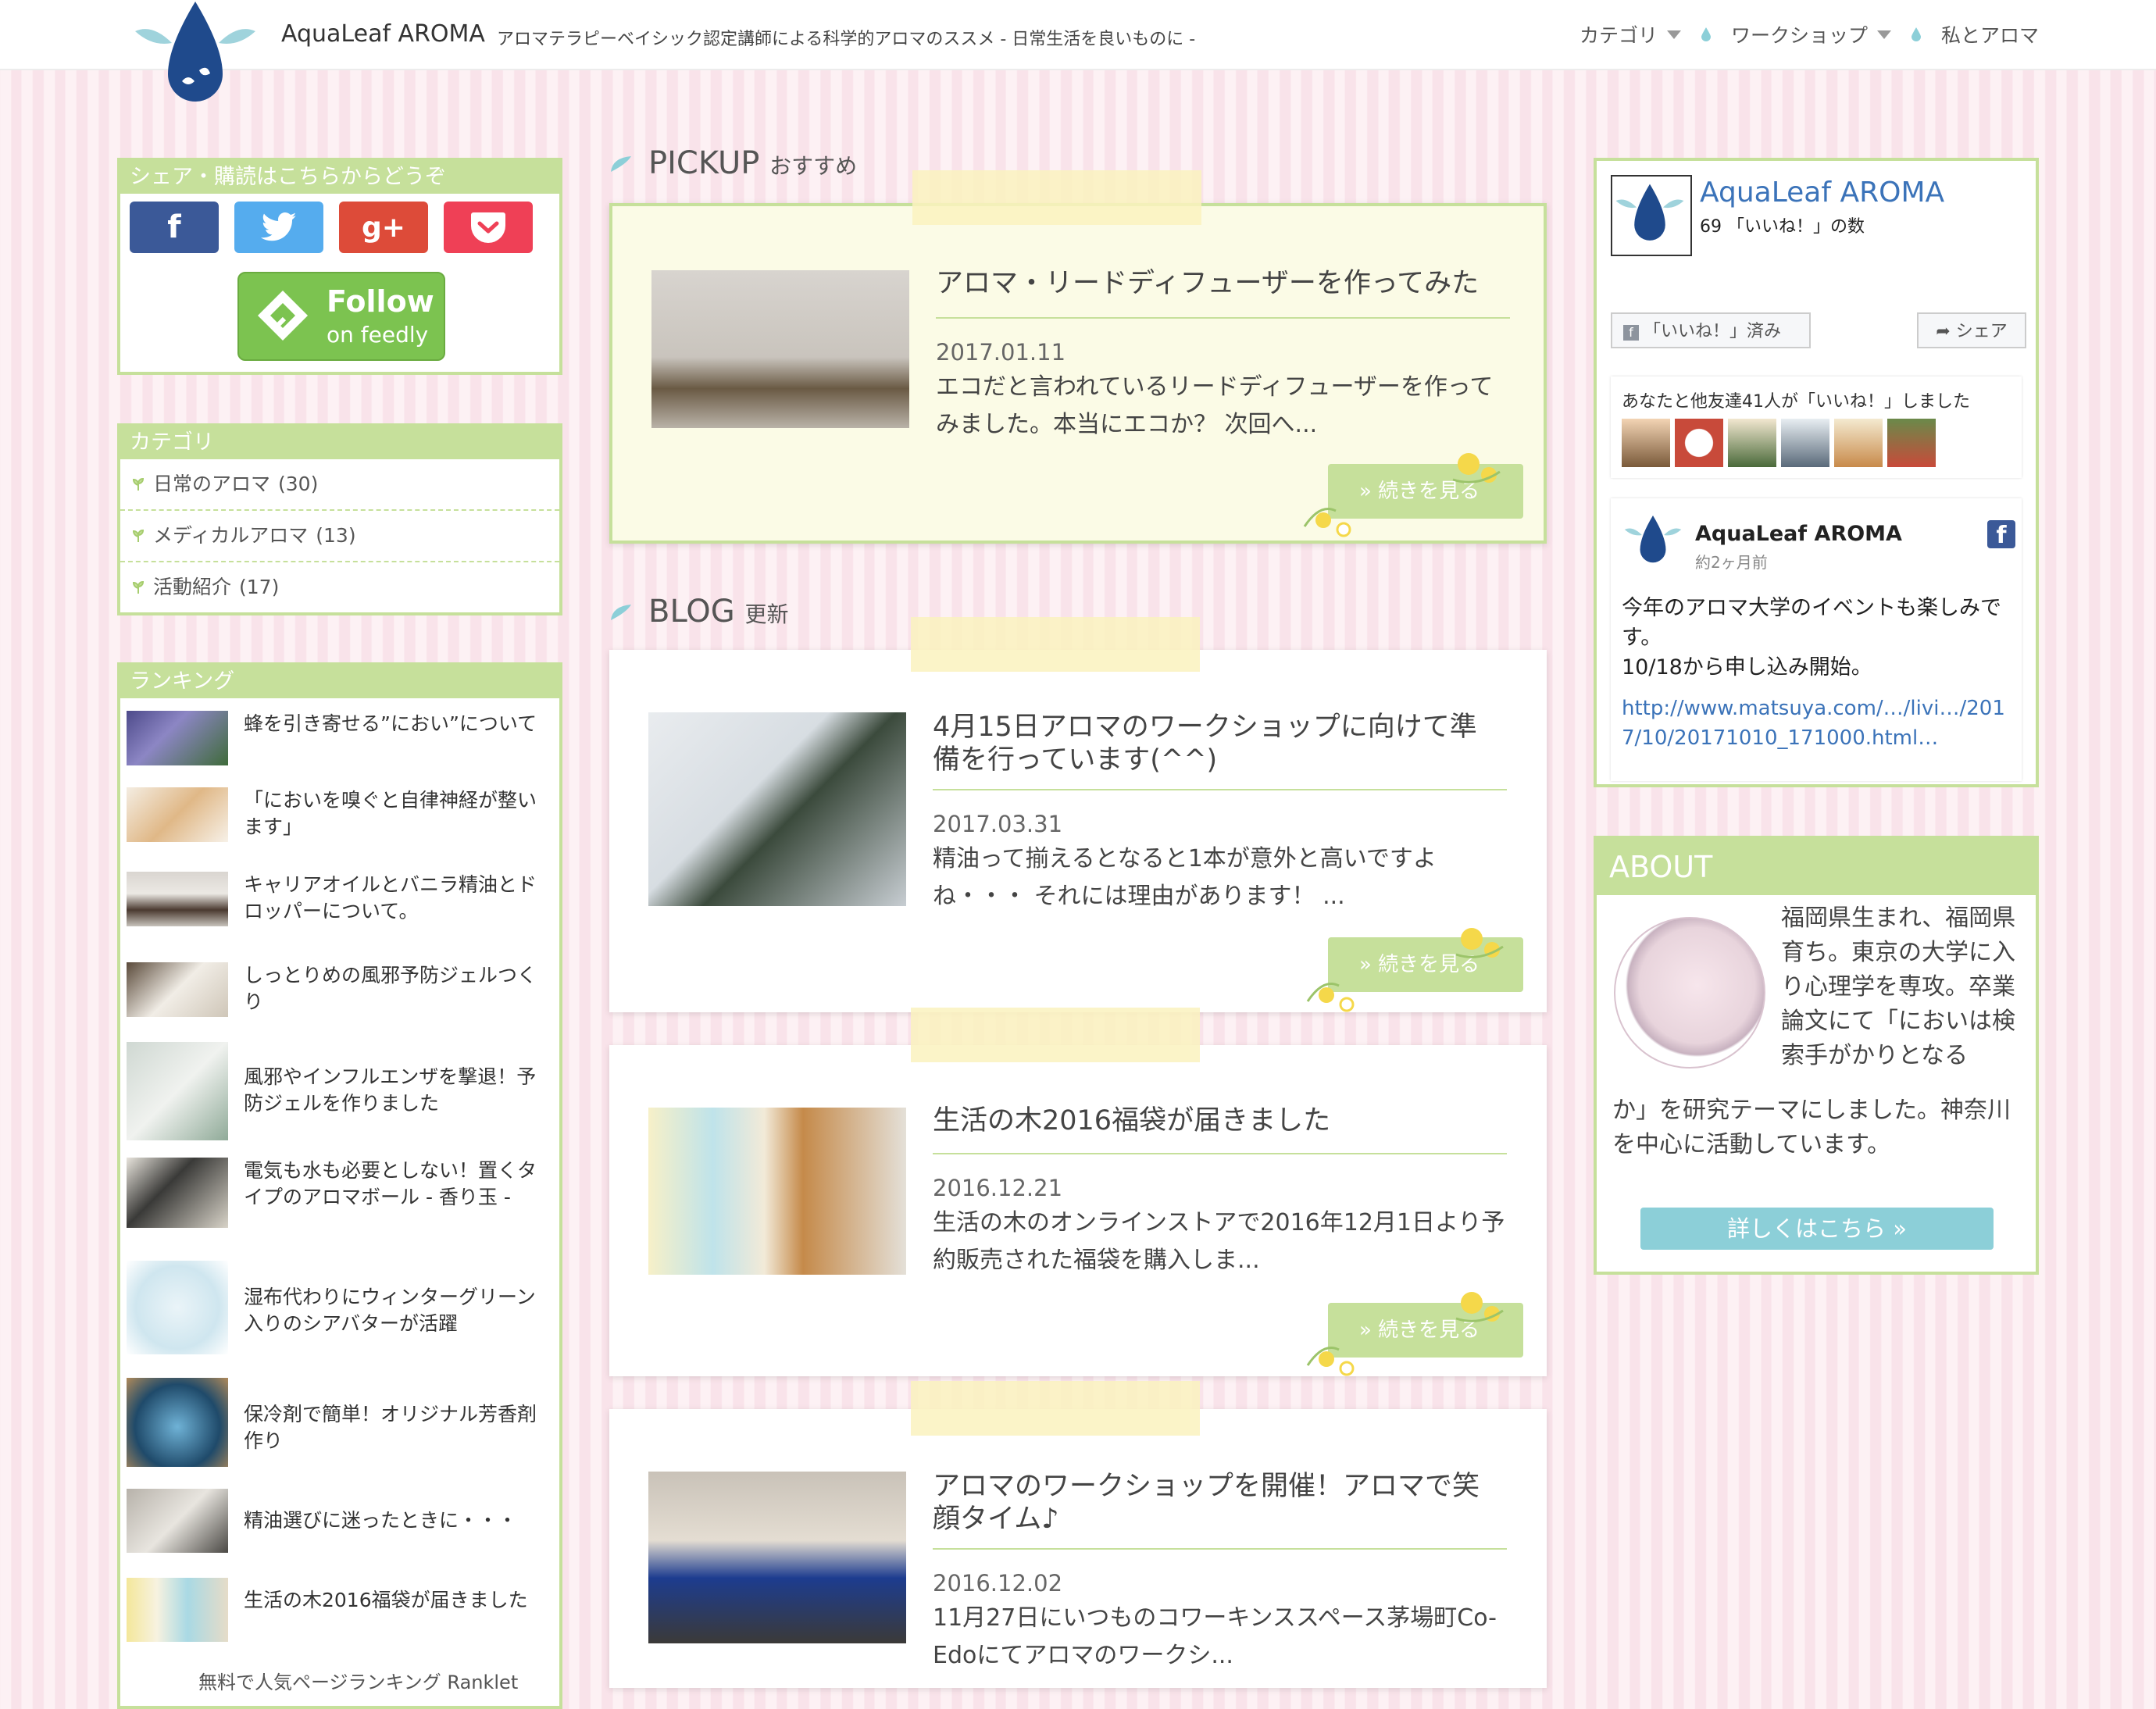 The height and width of the screenshot is (1709, 2156). What do you see at coordinates (1218, 1503) in the screenshot?
I see `blog-post-title: アロマのワークショップを開催！アロマで笑顔タイム♪` at bounding box center [1218, 1503].